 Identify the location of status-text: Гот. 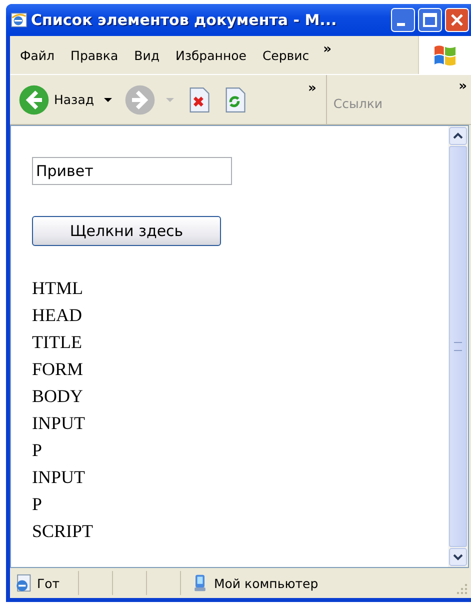
(48, 583).